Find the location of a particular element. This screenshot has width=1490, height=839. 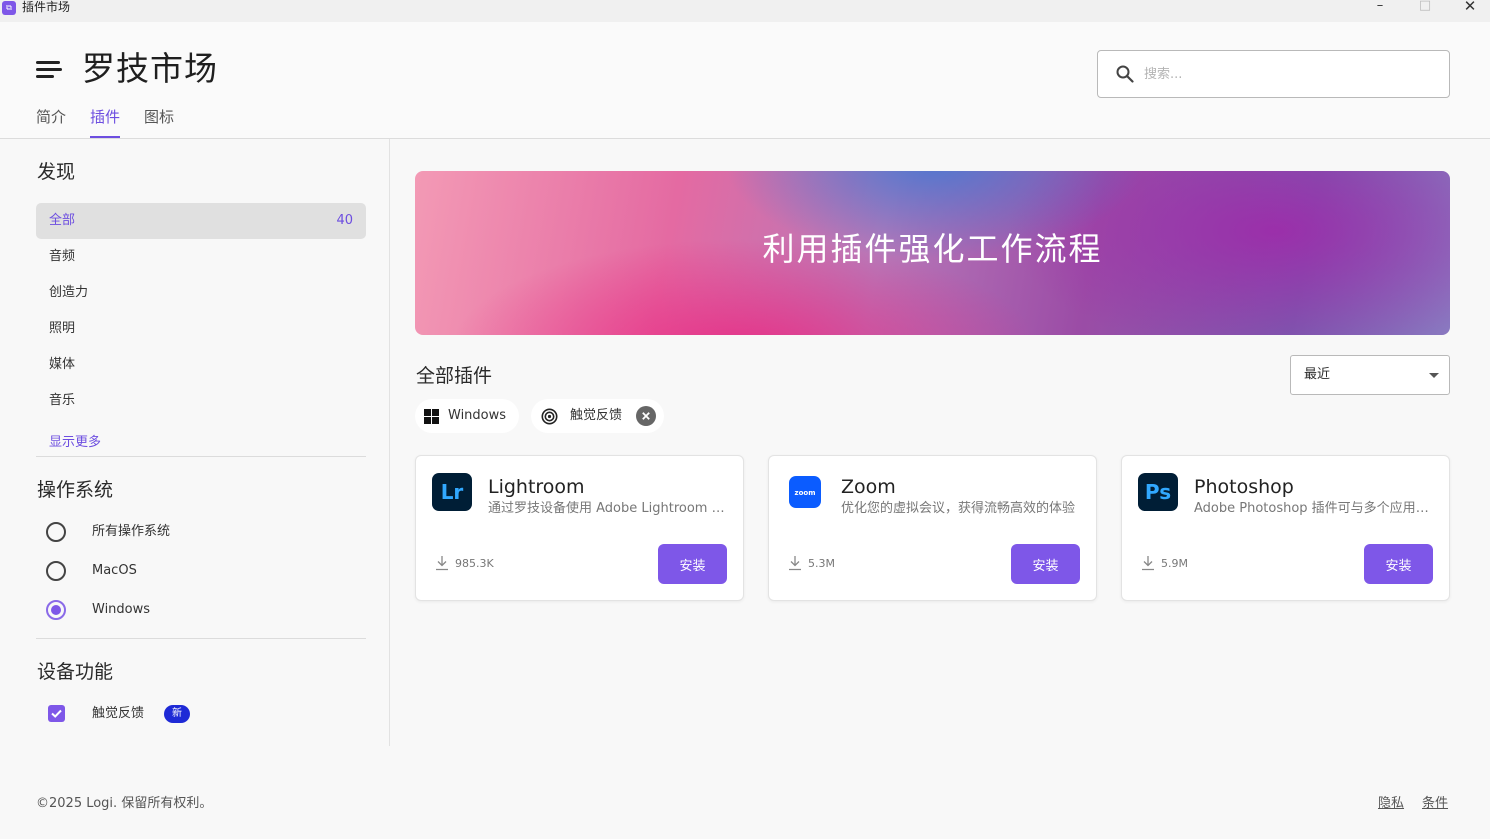

radio-button-selected is located at coordinates (56, 610).